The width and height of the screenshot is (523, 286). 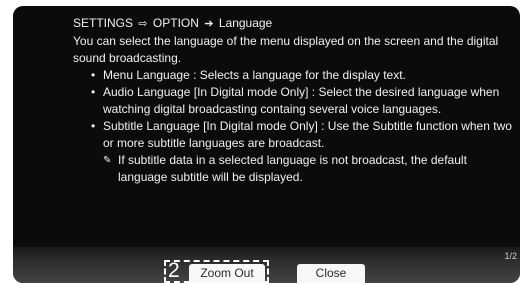 What do you see at coordinates (227, 273) in the screenshot?
I see `zoom-out-button: Zoom Out` at bounding box center [227, 273].